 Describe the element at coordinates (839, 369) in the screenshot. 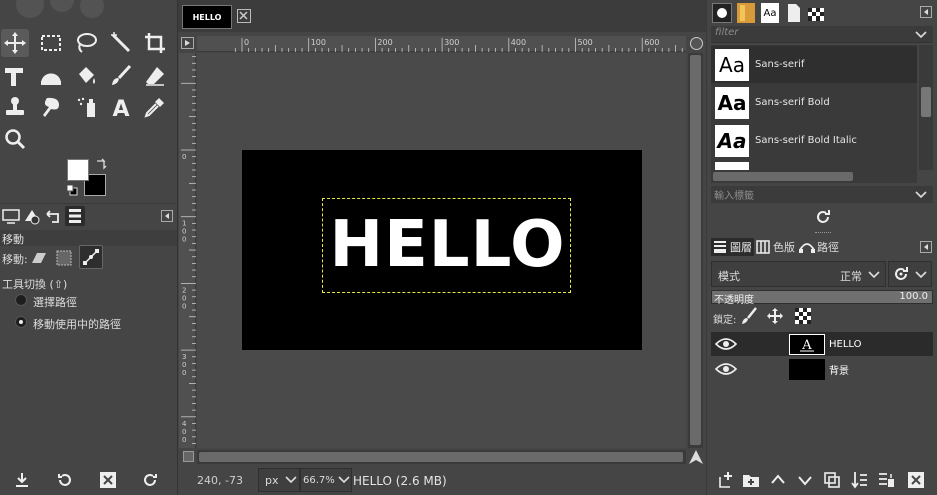

I see `layer-name: 背景` at that location.